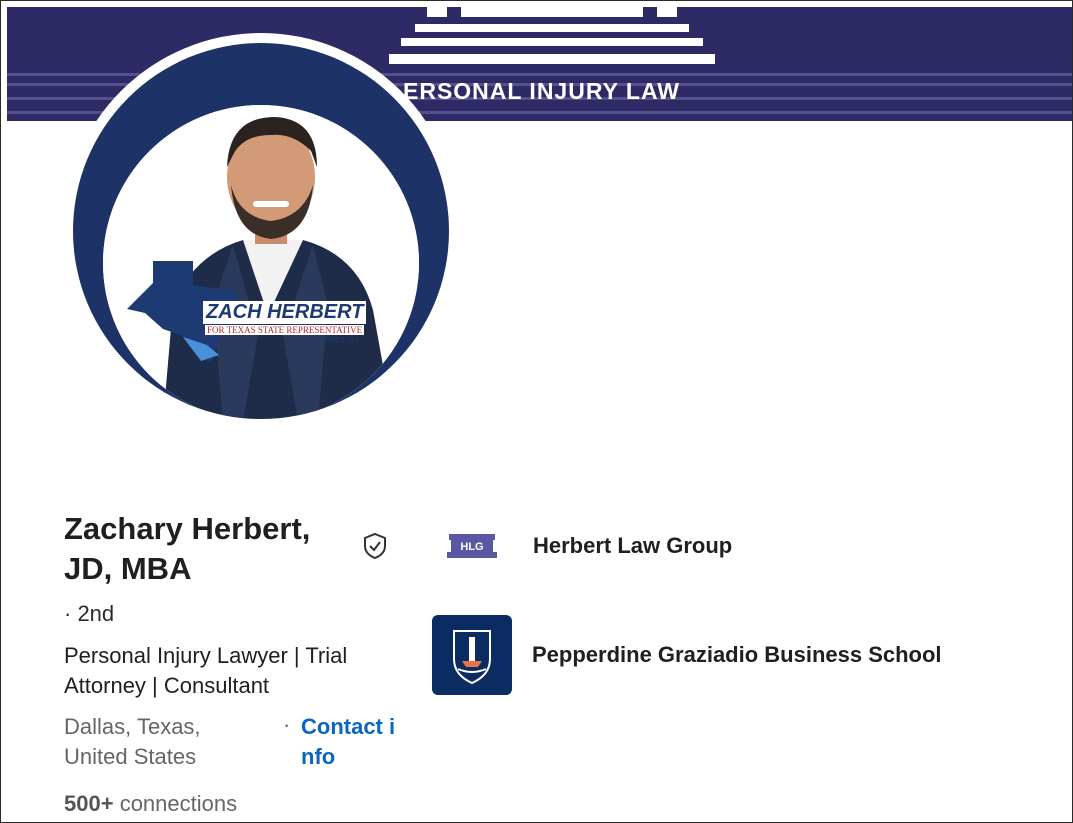 Image resolution: width=1073 pixels, height=823 pixels. What do you see at coordinates (472, 657) in the screenshot?
I see `pepperdine-crest-icon` at bounding box center [472, 657].